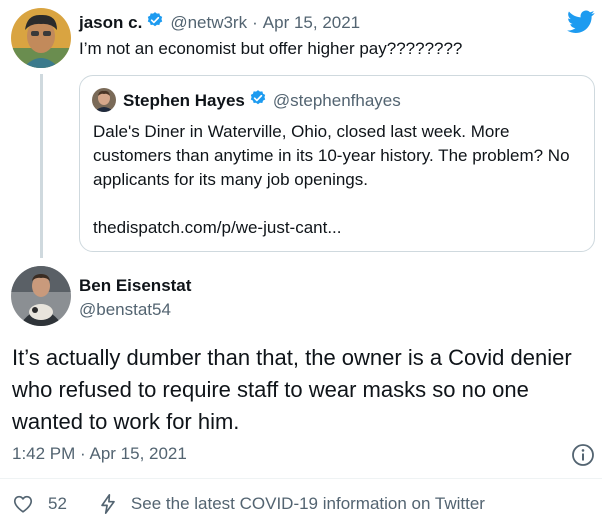 This screenshot has width=602, height=523. I want to click on main-tweet-header: Ben Eisenstat, so click(135, 286).